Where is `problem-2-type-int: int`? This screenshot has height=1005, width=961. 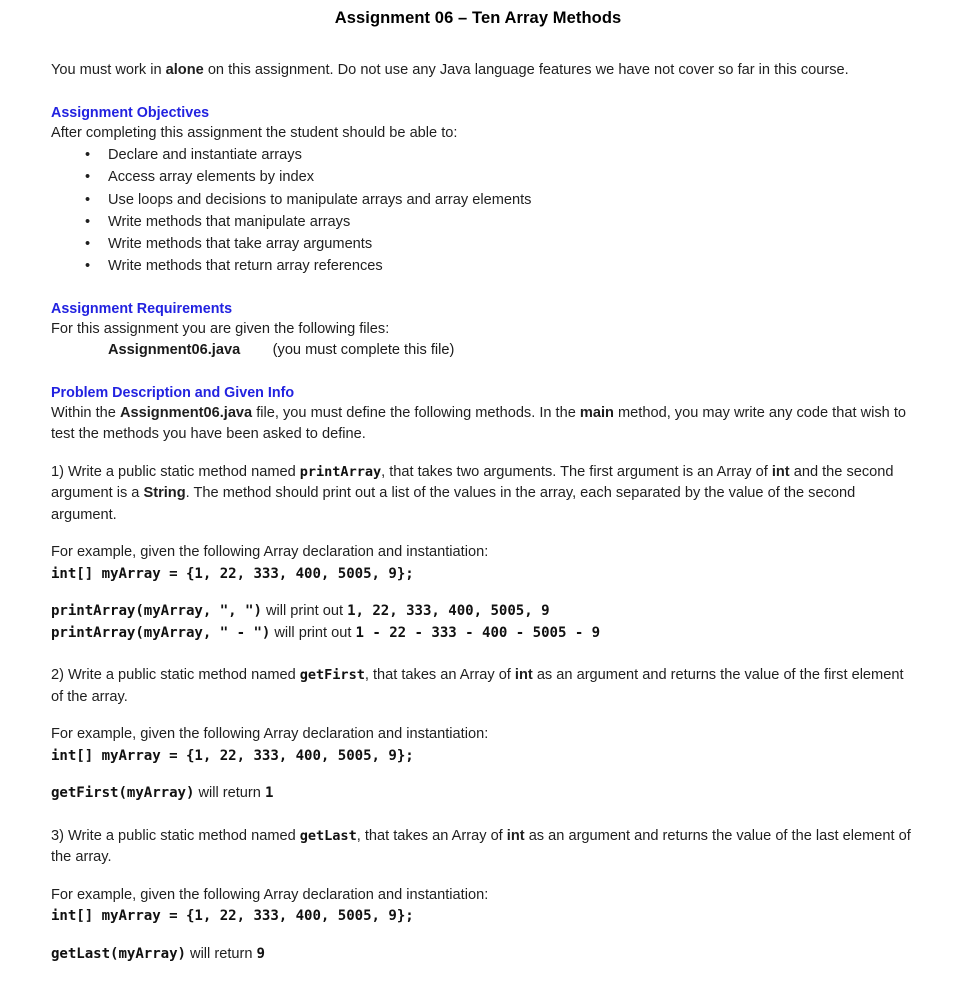 problem-2-type-int: int is located at coordinates (523, 675).